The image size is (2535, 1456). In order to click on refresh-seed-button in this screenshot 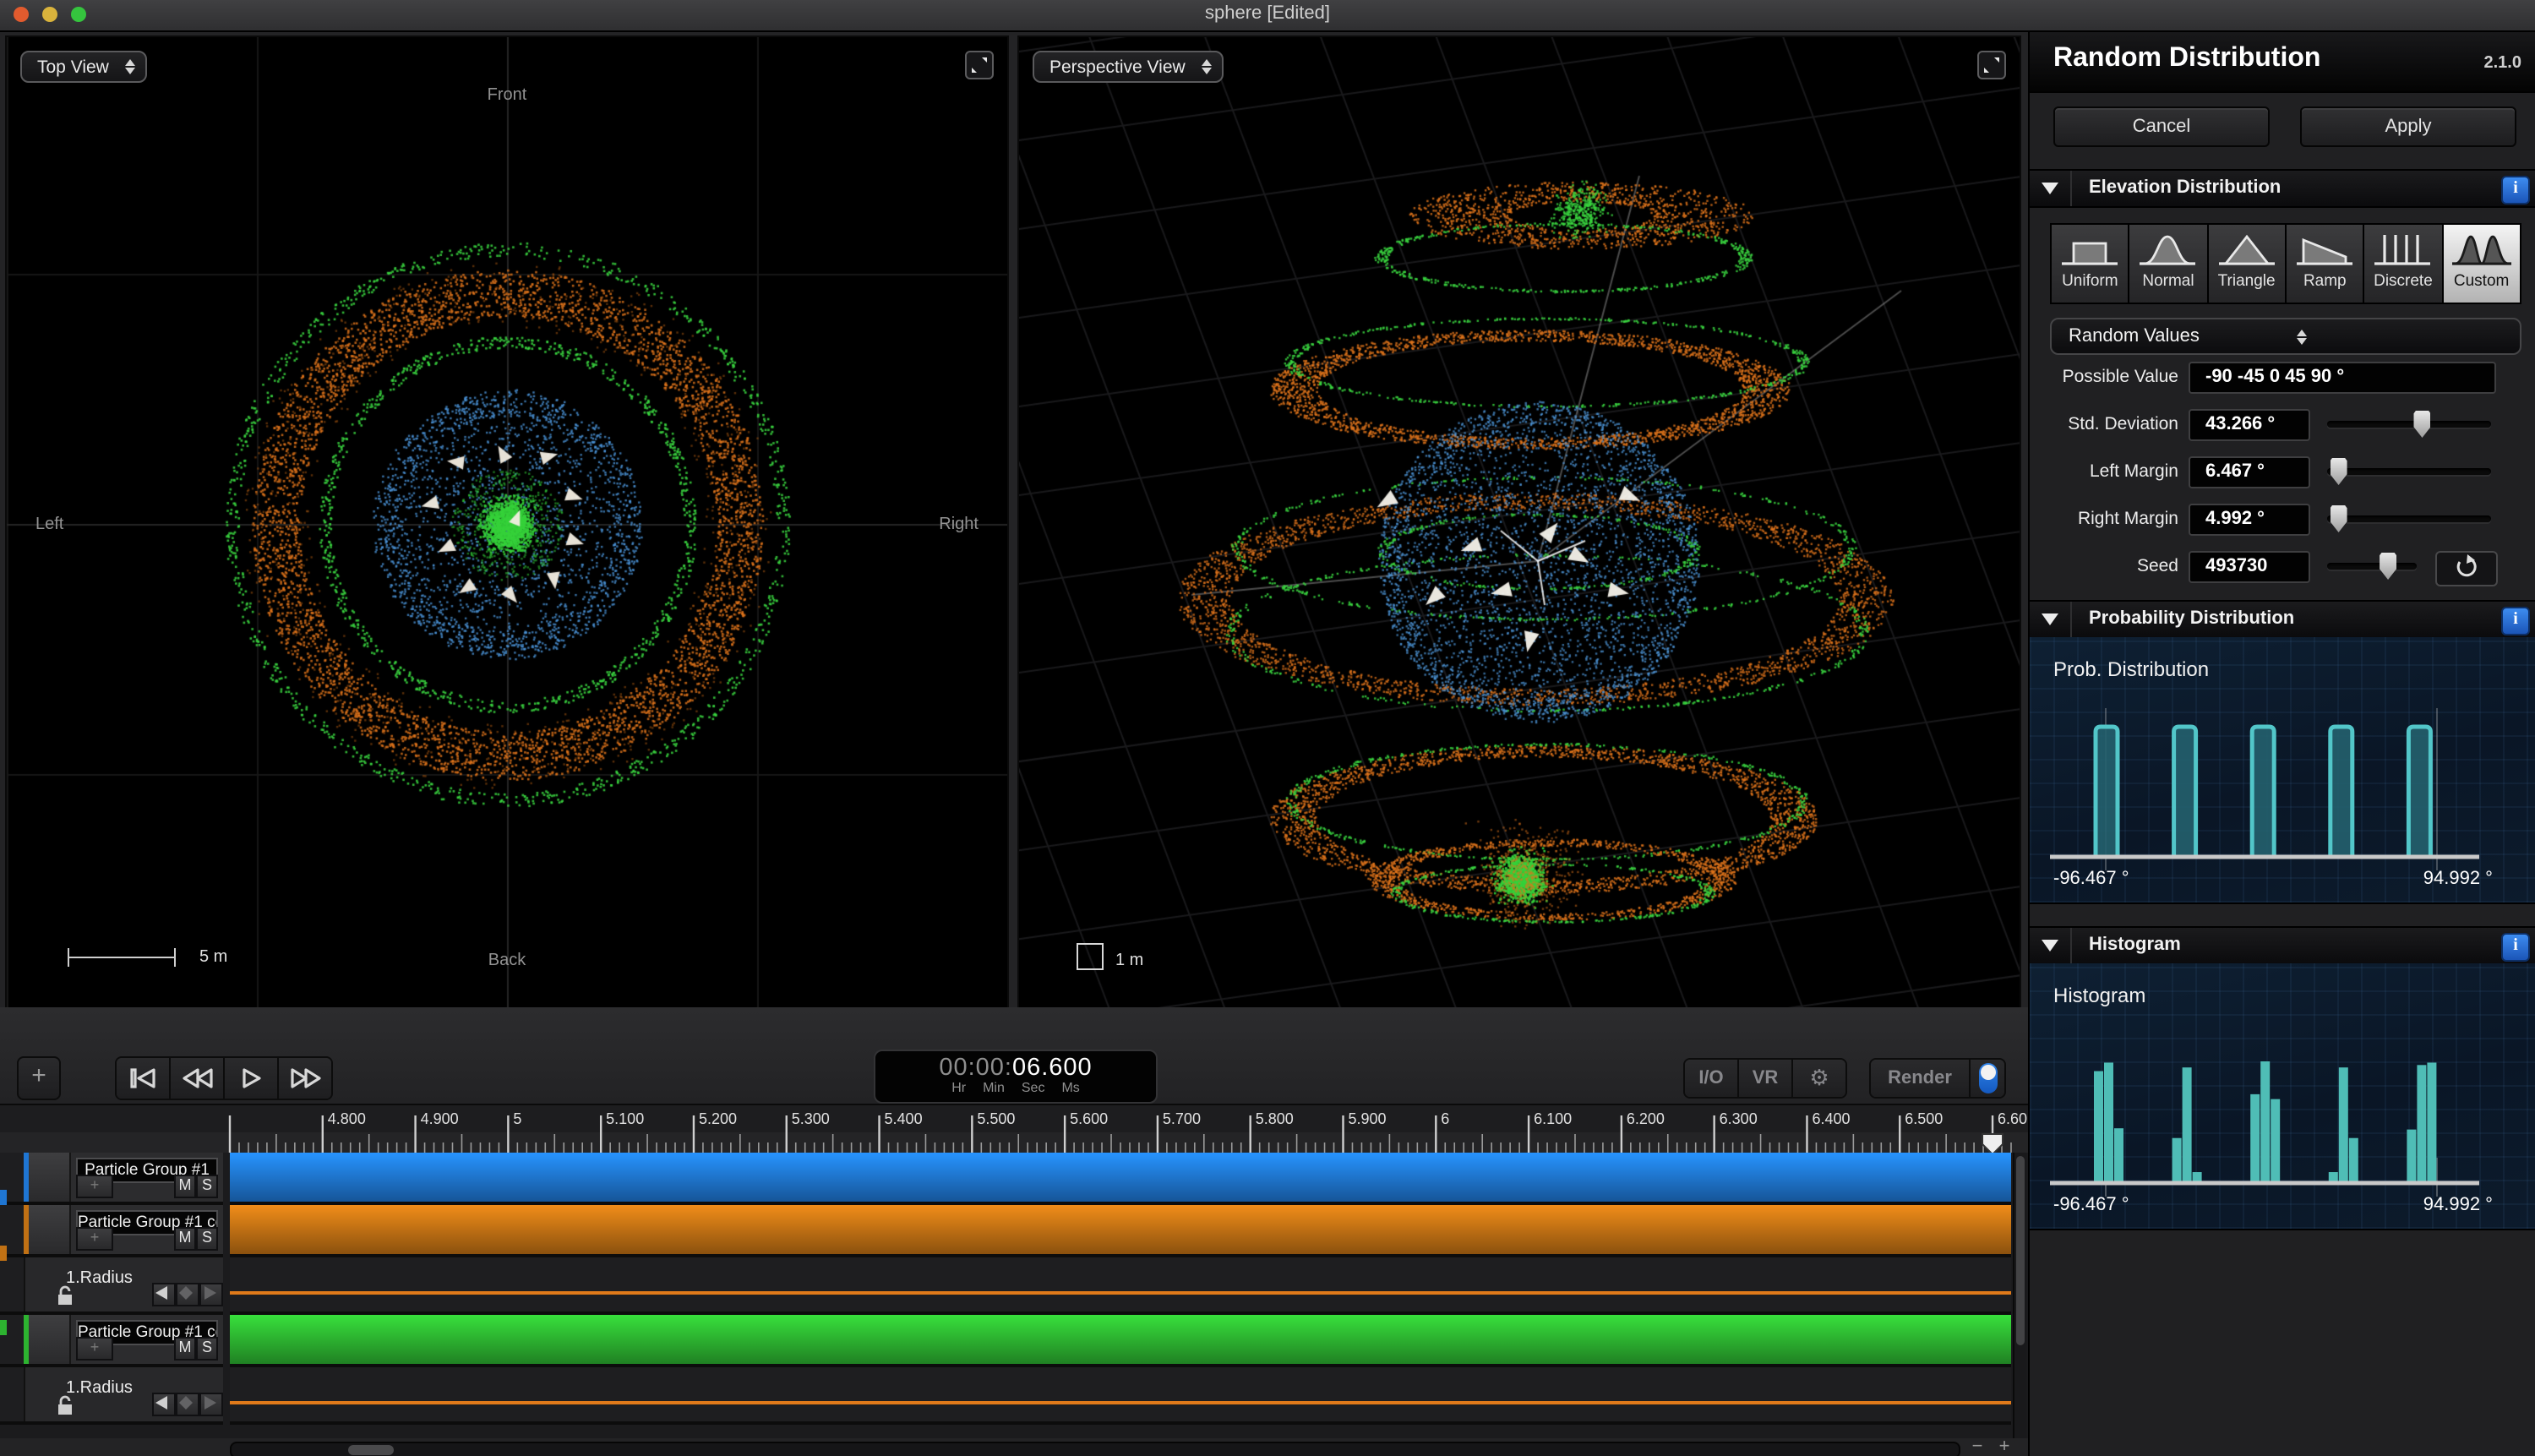, I will do `click(2466, 568)`.